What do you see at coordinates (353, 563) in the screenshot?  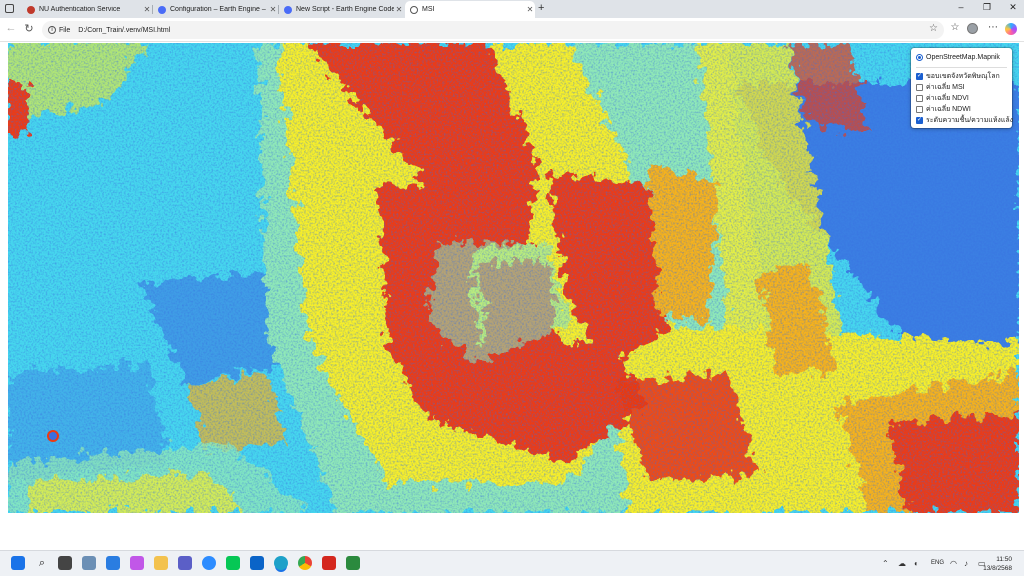 I see `terminal-icon` at bounding box center [353, 563].